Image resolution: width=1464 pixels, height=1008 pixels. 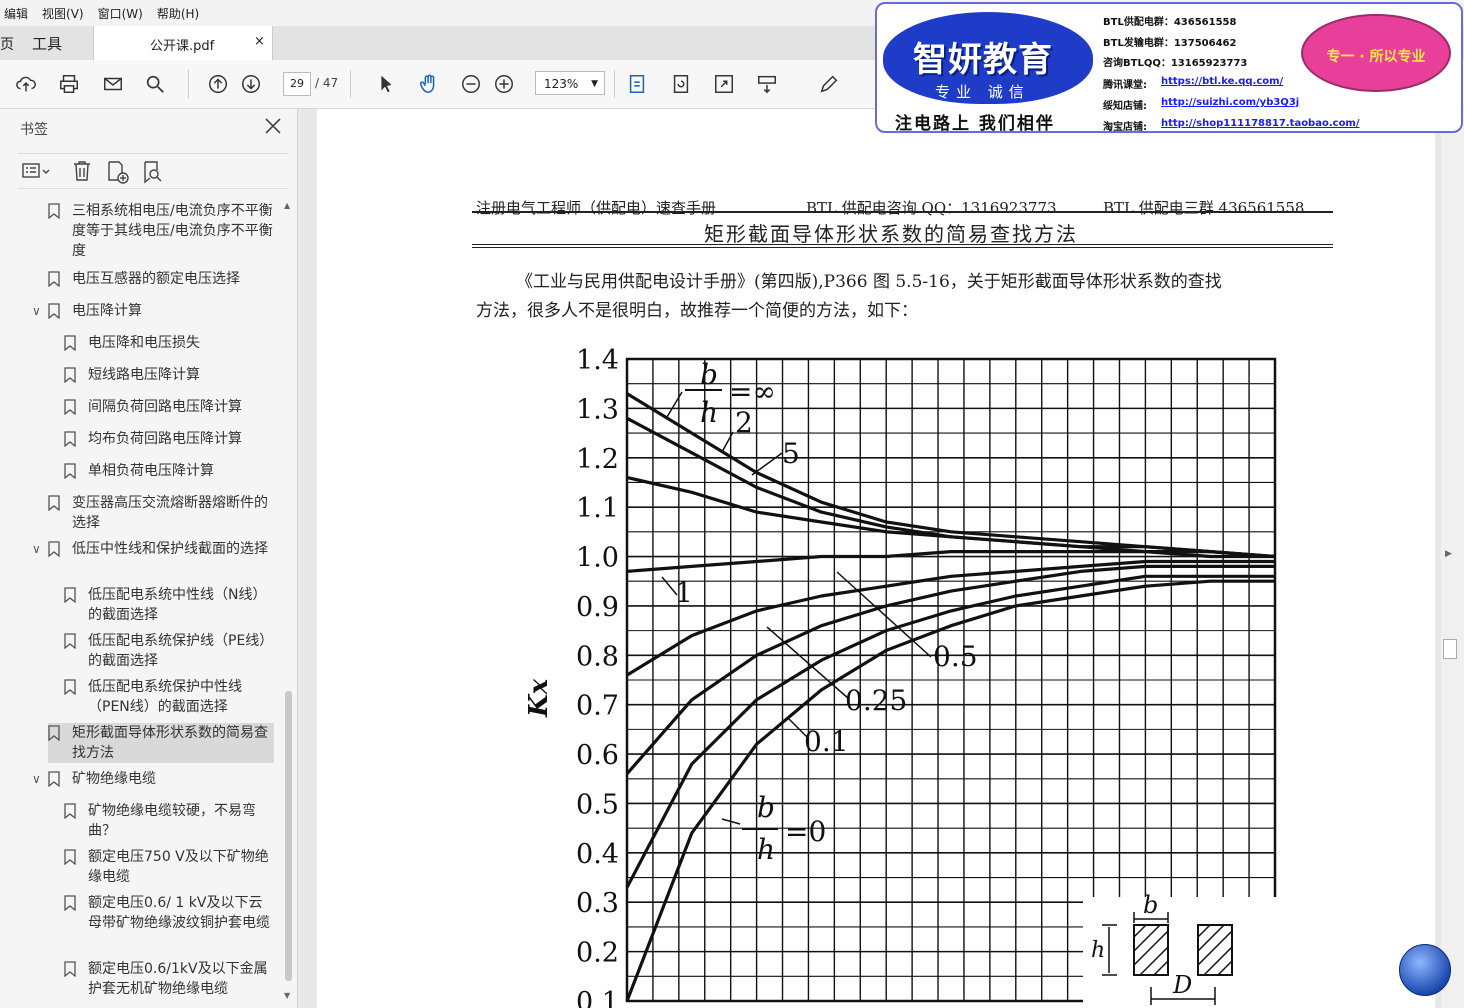 I want to click on y-tick-label: 1.0, so click(x=597, y=558).